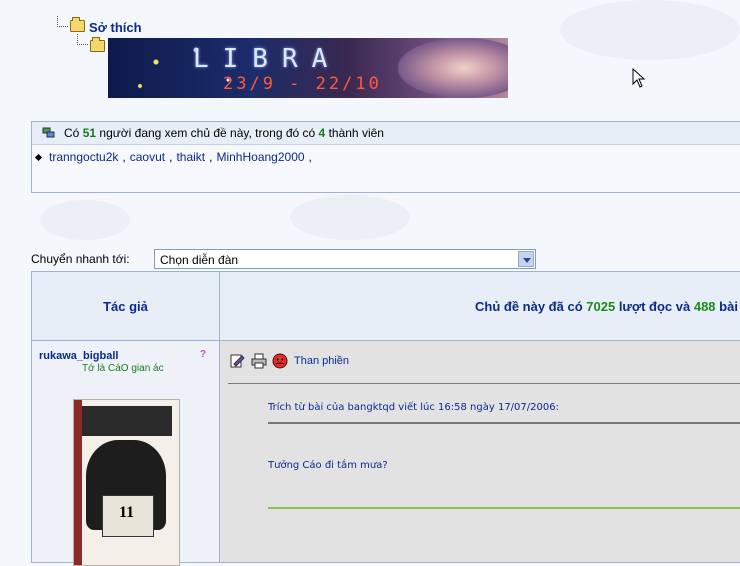 The height and width of the screenshot is (566, 740). What do you see at coordinates (526, 259) in the screenshot?
I see `dropdown-arrow-icon` at bounding box center [526, 259].